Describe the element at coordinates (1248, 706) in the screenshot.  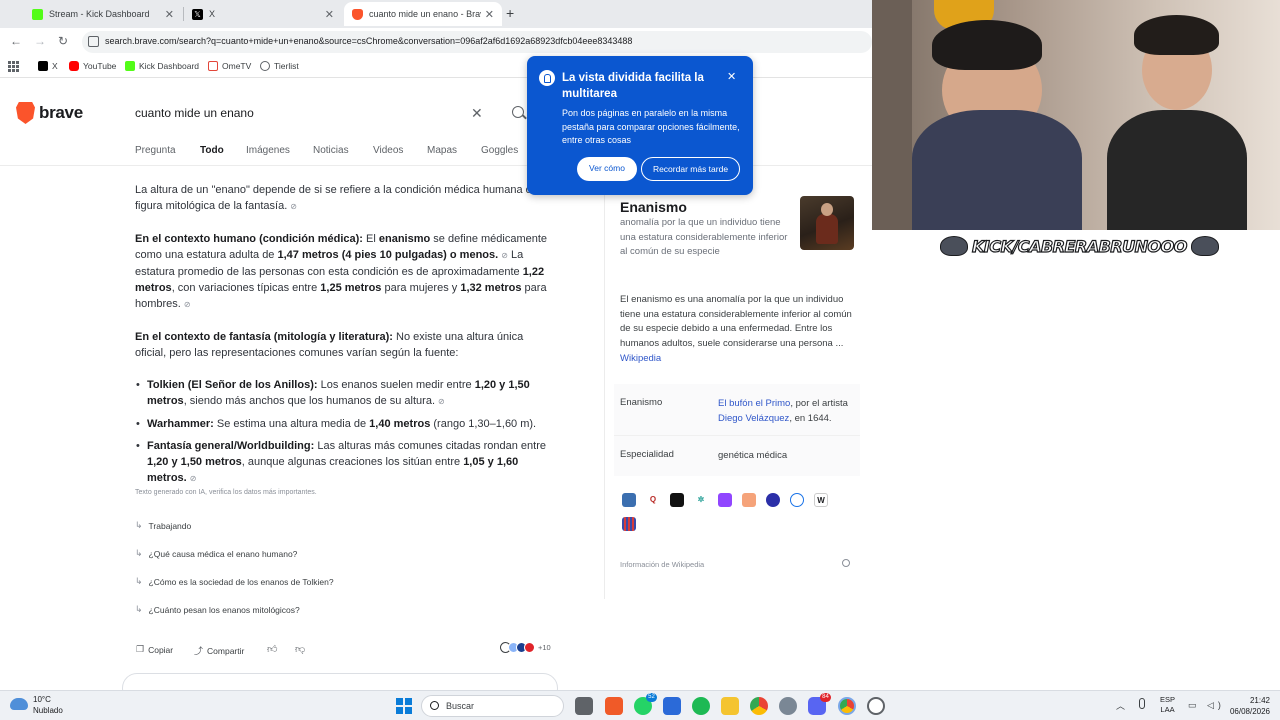
I see `clock: 21:42 06/08/2026` at that location.